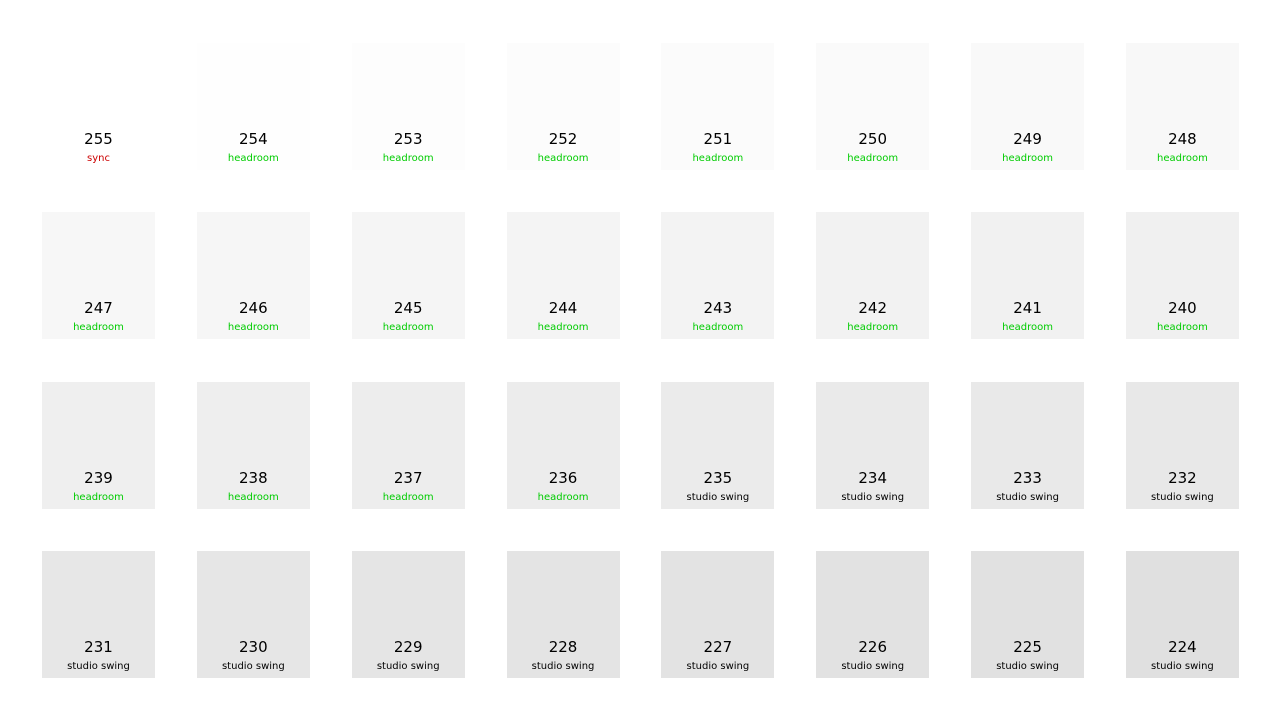  What do you see at coordinates (253, 139) in the screenshot?
I see `swatch-value: 254` at bounding box center [253, 139].